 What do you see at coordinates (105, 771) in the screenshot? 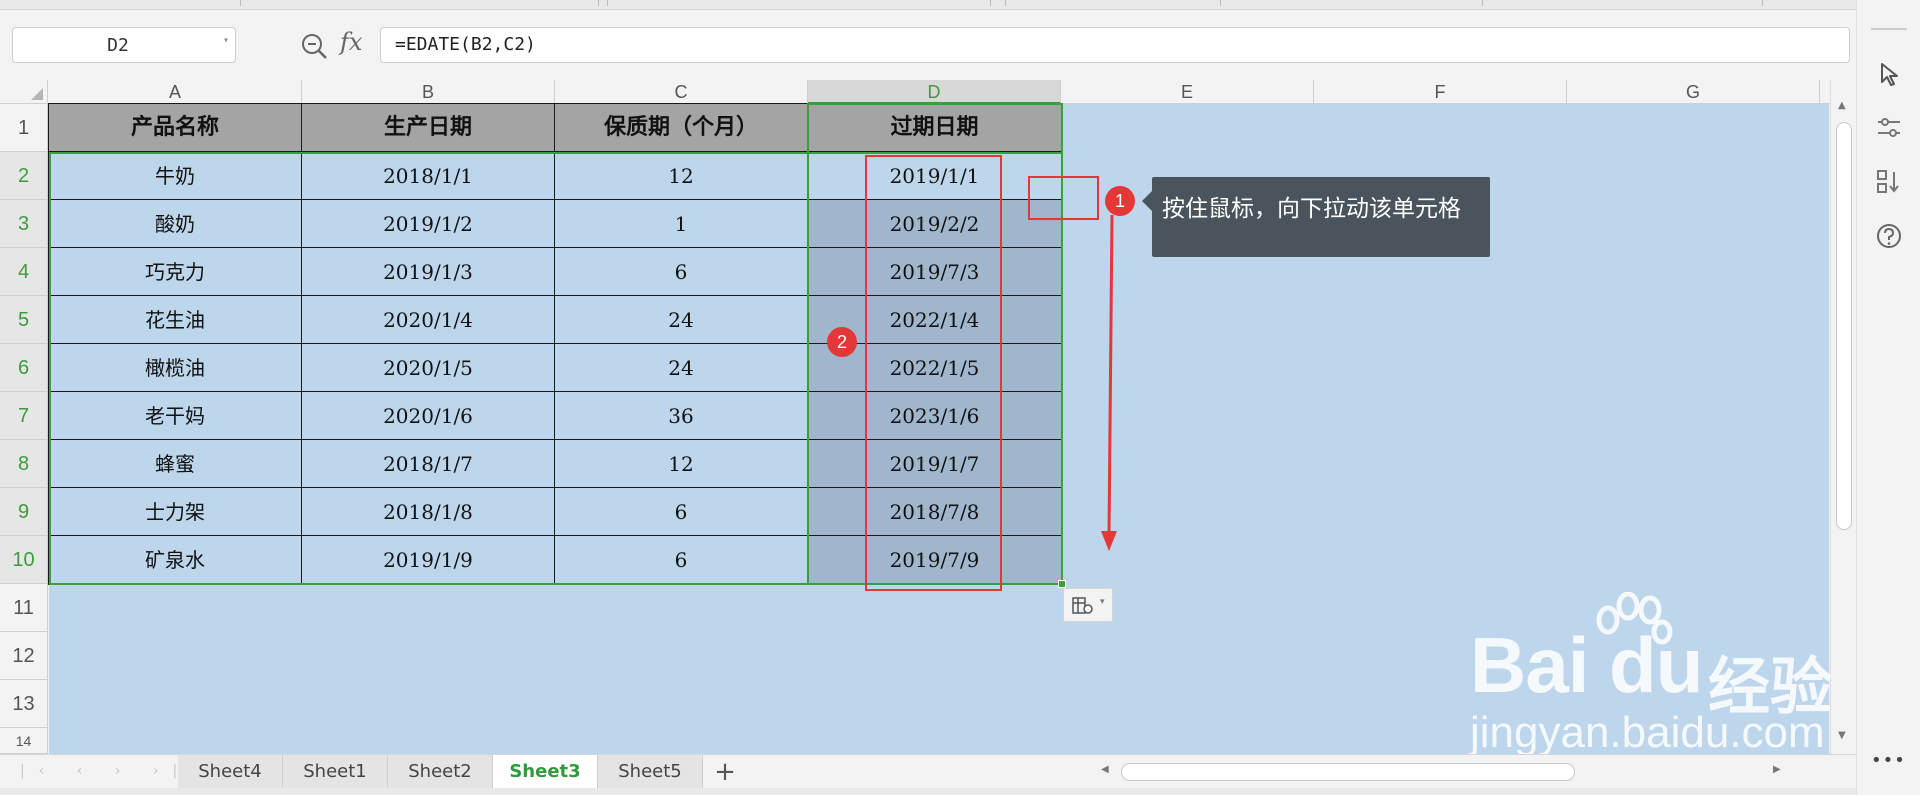
I see `sheet-nav-arrows: |‹ ‹ › ›|` at bounding box center [105, 771].